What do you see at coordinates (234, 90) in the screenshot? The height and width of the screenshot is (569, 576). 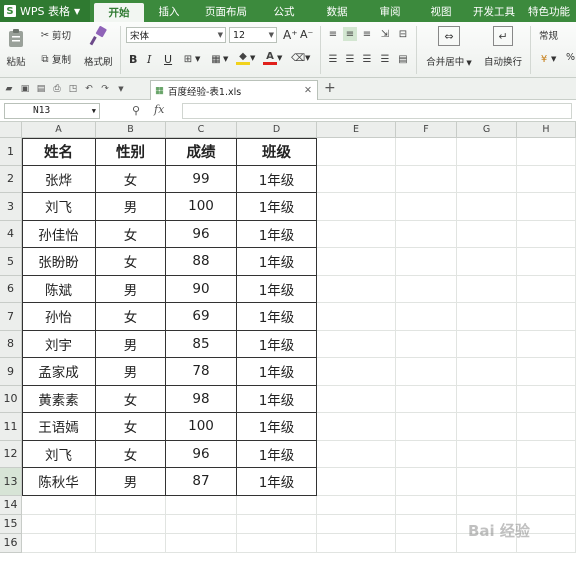 I see `document-tab: ▦ 百度经验-表1.xls ✕` at bounding box center [234, 90].